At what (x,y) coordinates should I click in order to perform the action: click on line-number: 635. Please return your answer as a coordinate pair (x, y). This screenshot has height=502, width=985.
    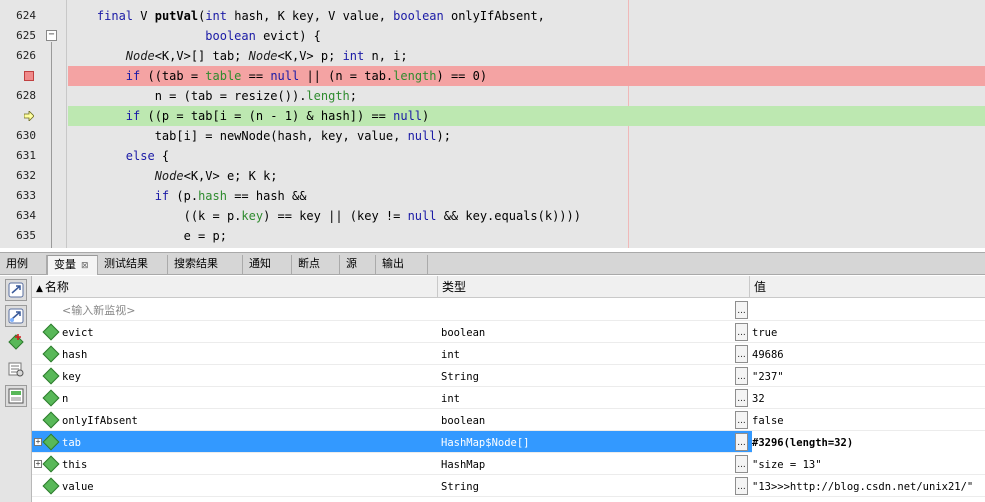
    Looking at the image, I should click on (26, 235).